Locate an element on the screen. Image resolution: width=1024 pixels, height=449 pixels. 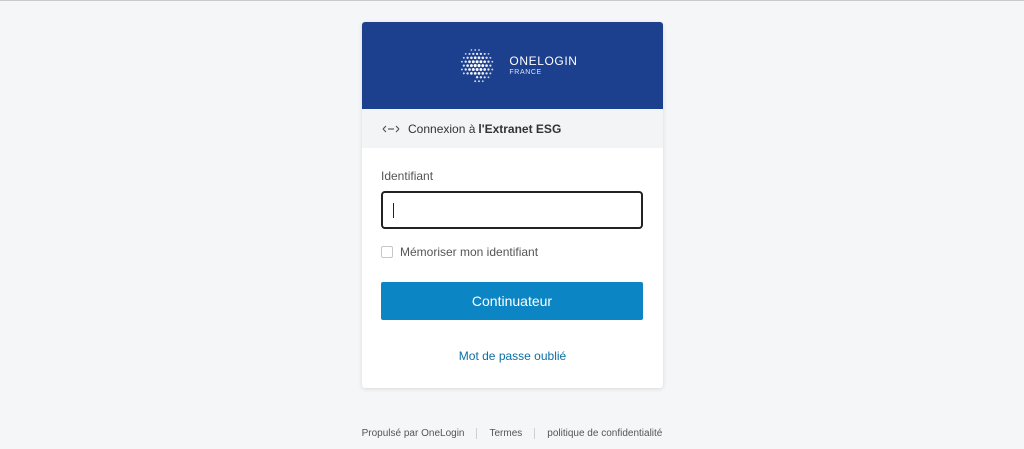
forgot-password-link: Mot de passe oublié is located at coordinates (512, 356).